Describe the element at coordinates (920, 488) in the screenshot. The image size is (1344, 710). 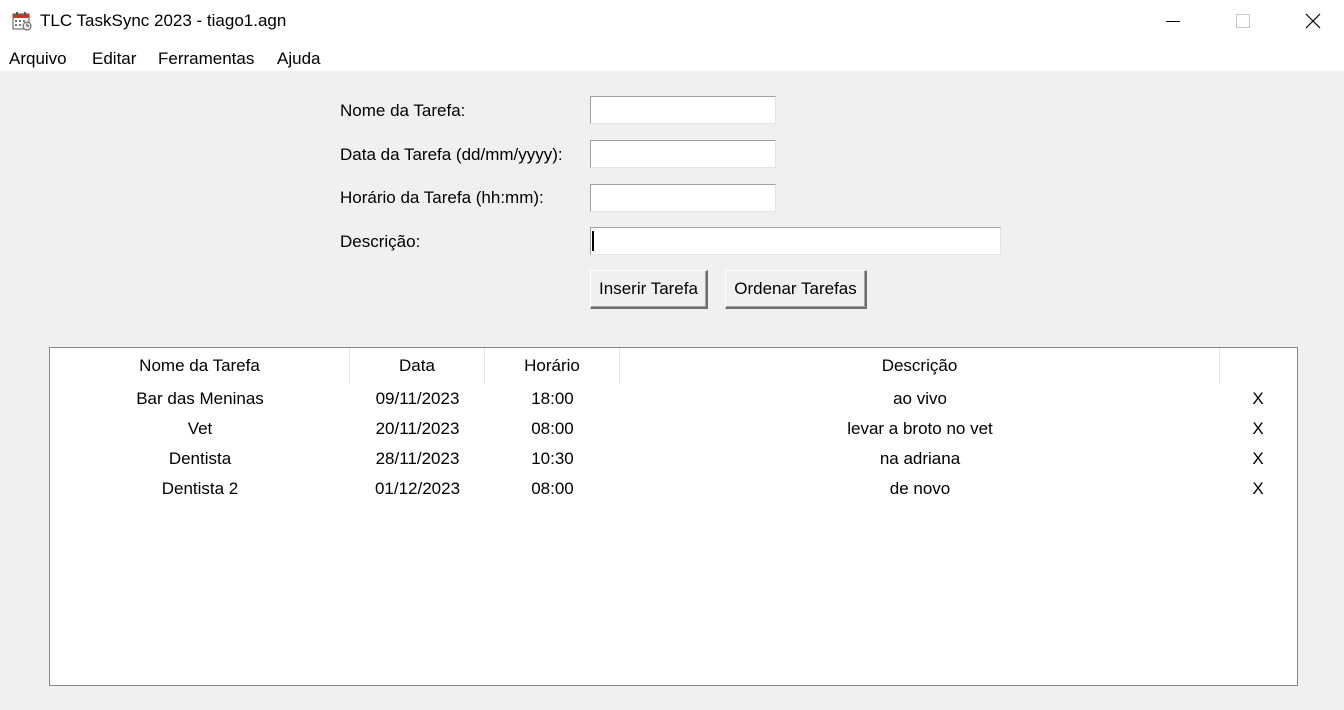
I see `task-description-cell: de novo` at that location.